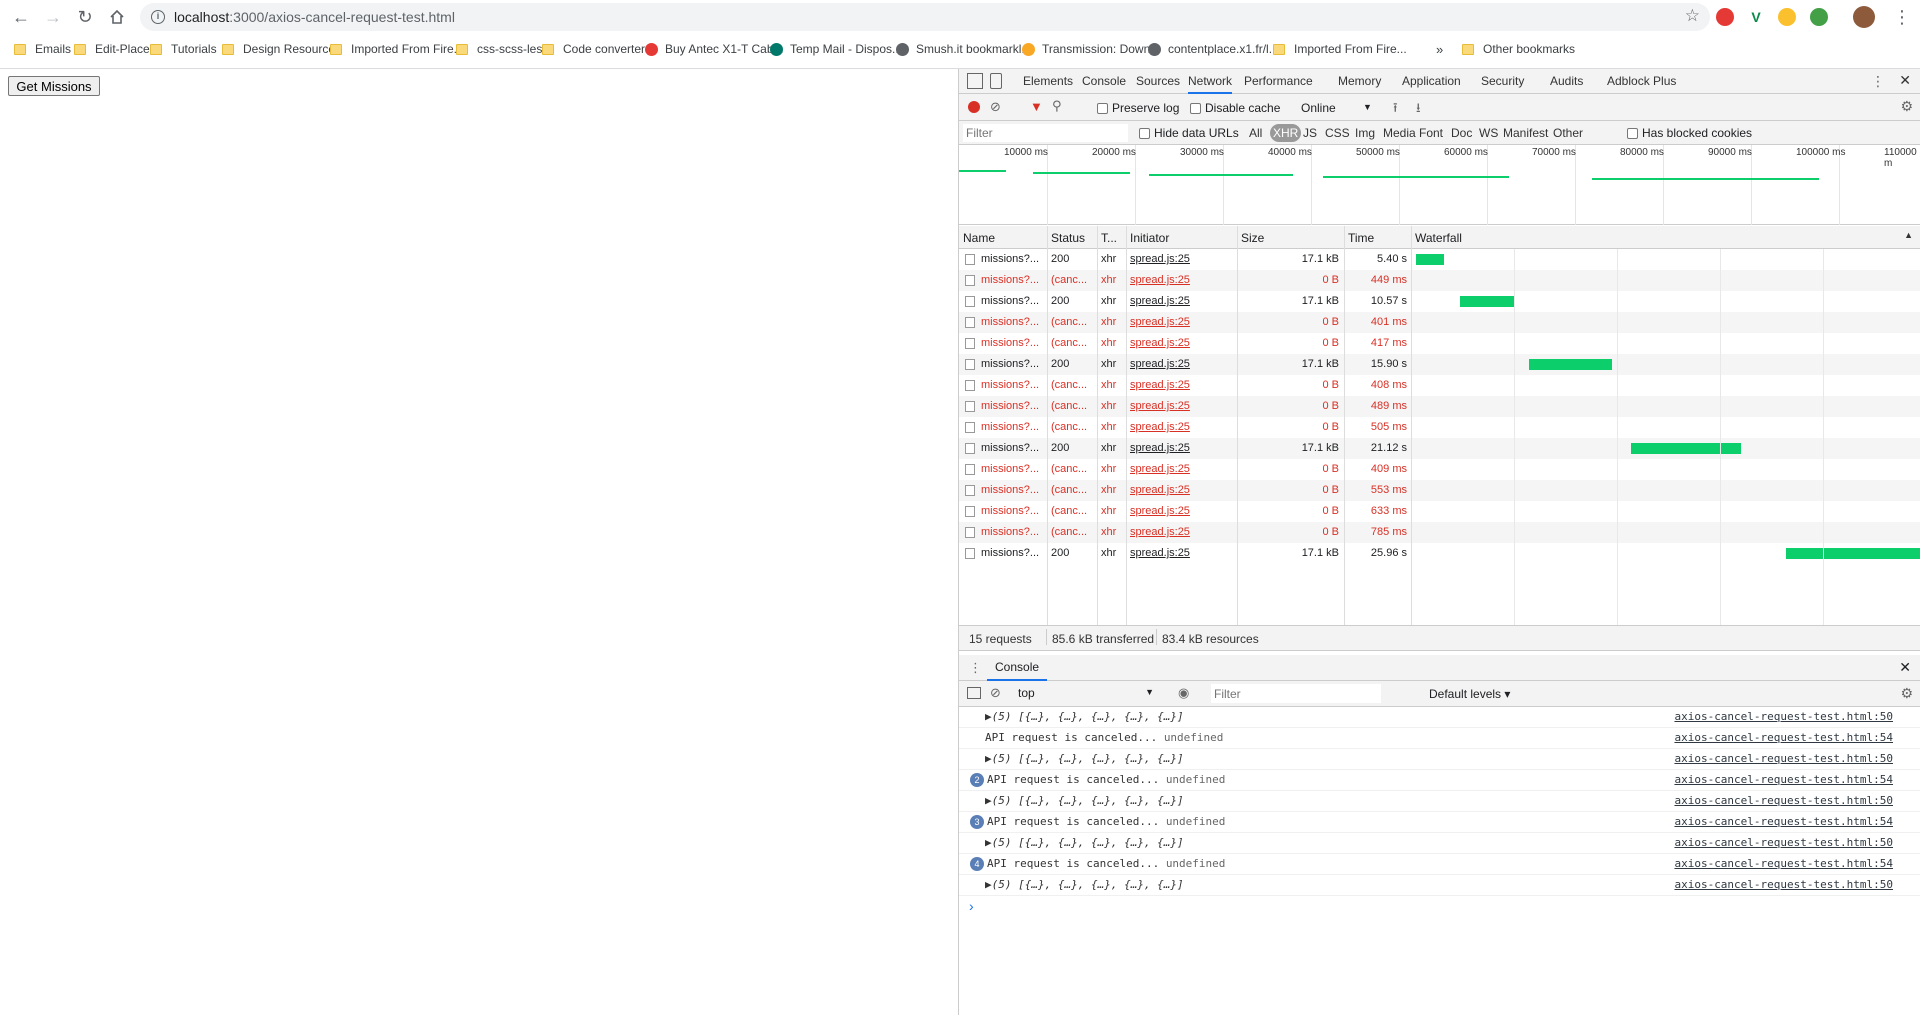 Image resolution: width=1920 pixels, height=1015 pixels. I want to click on inspect-element-icon, so click(975, 81).